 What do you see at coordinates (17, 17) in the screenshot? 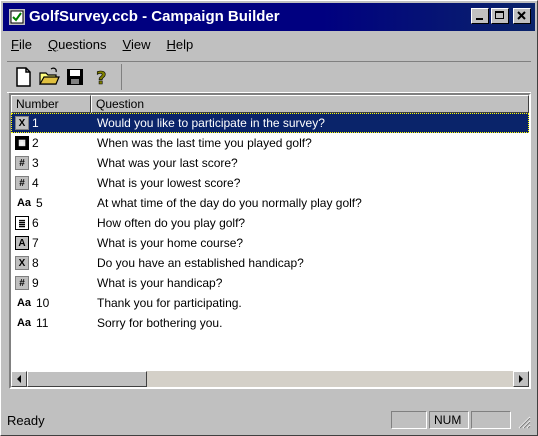
I see `campaign-builder-app-icon` at bounding box center [17, 17].